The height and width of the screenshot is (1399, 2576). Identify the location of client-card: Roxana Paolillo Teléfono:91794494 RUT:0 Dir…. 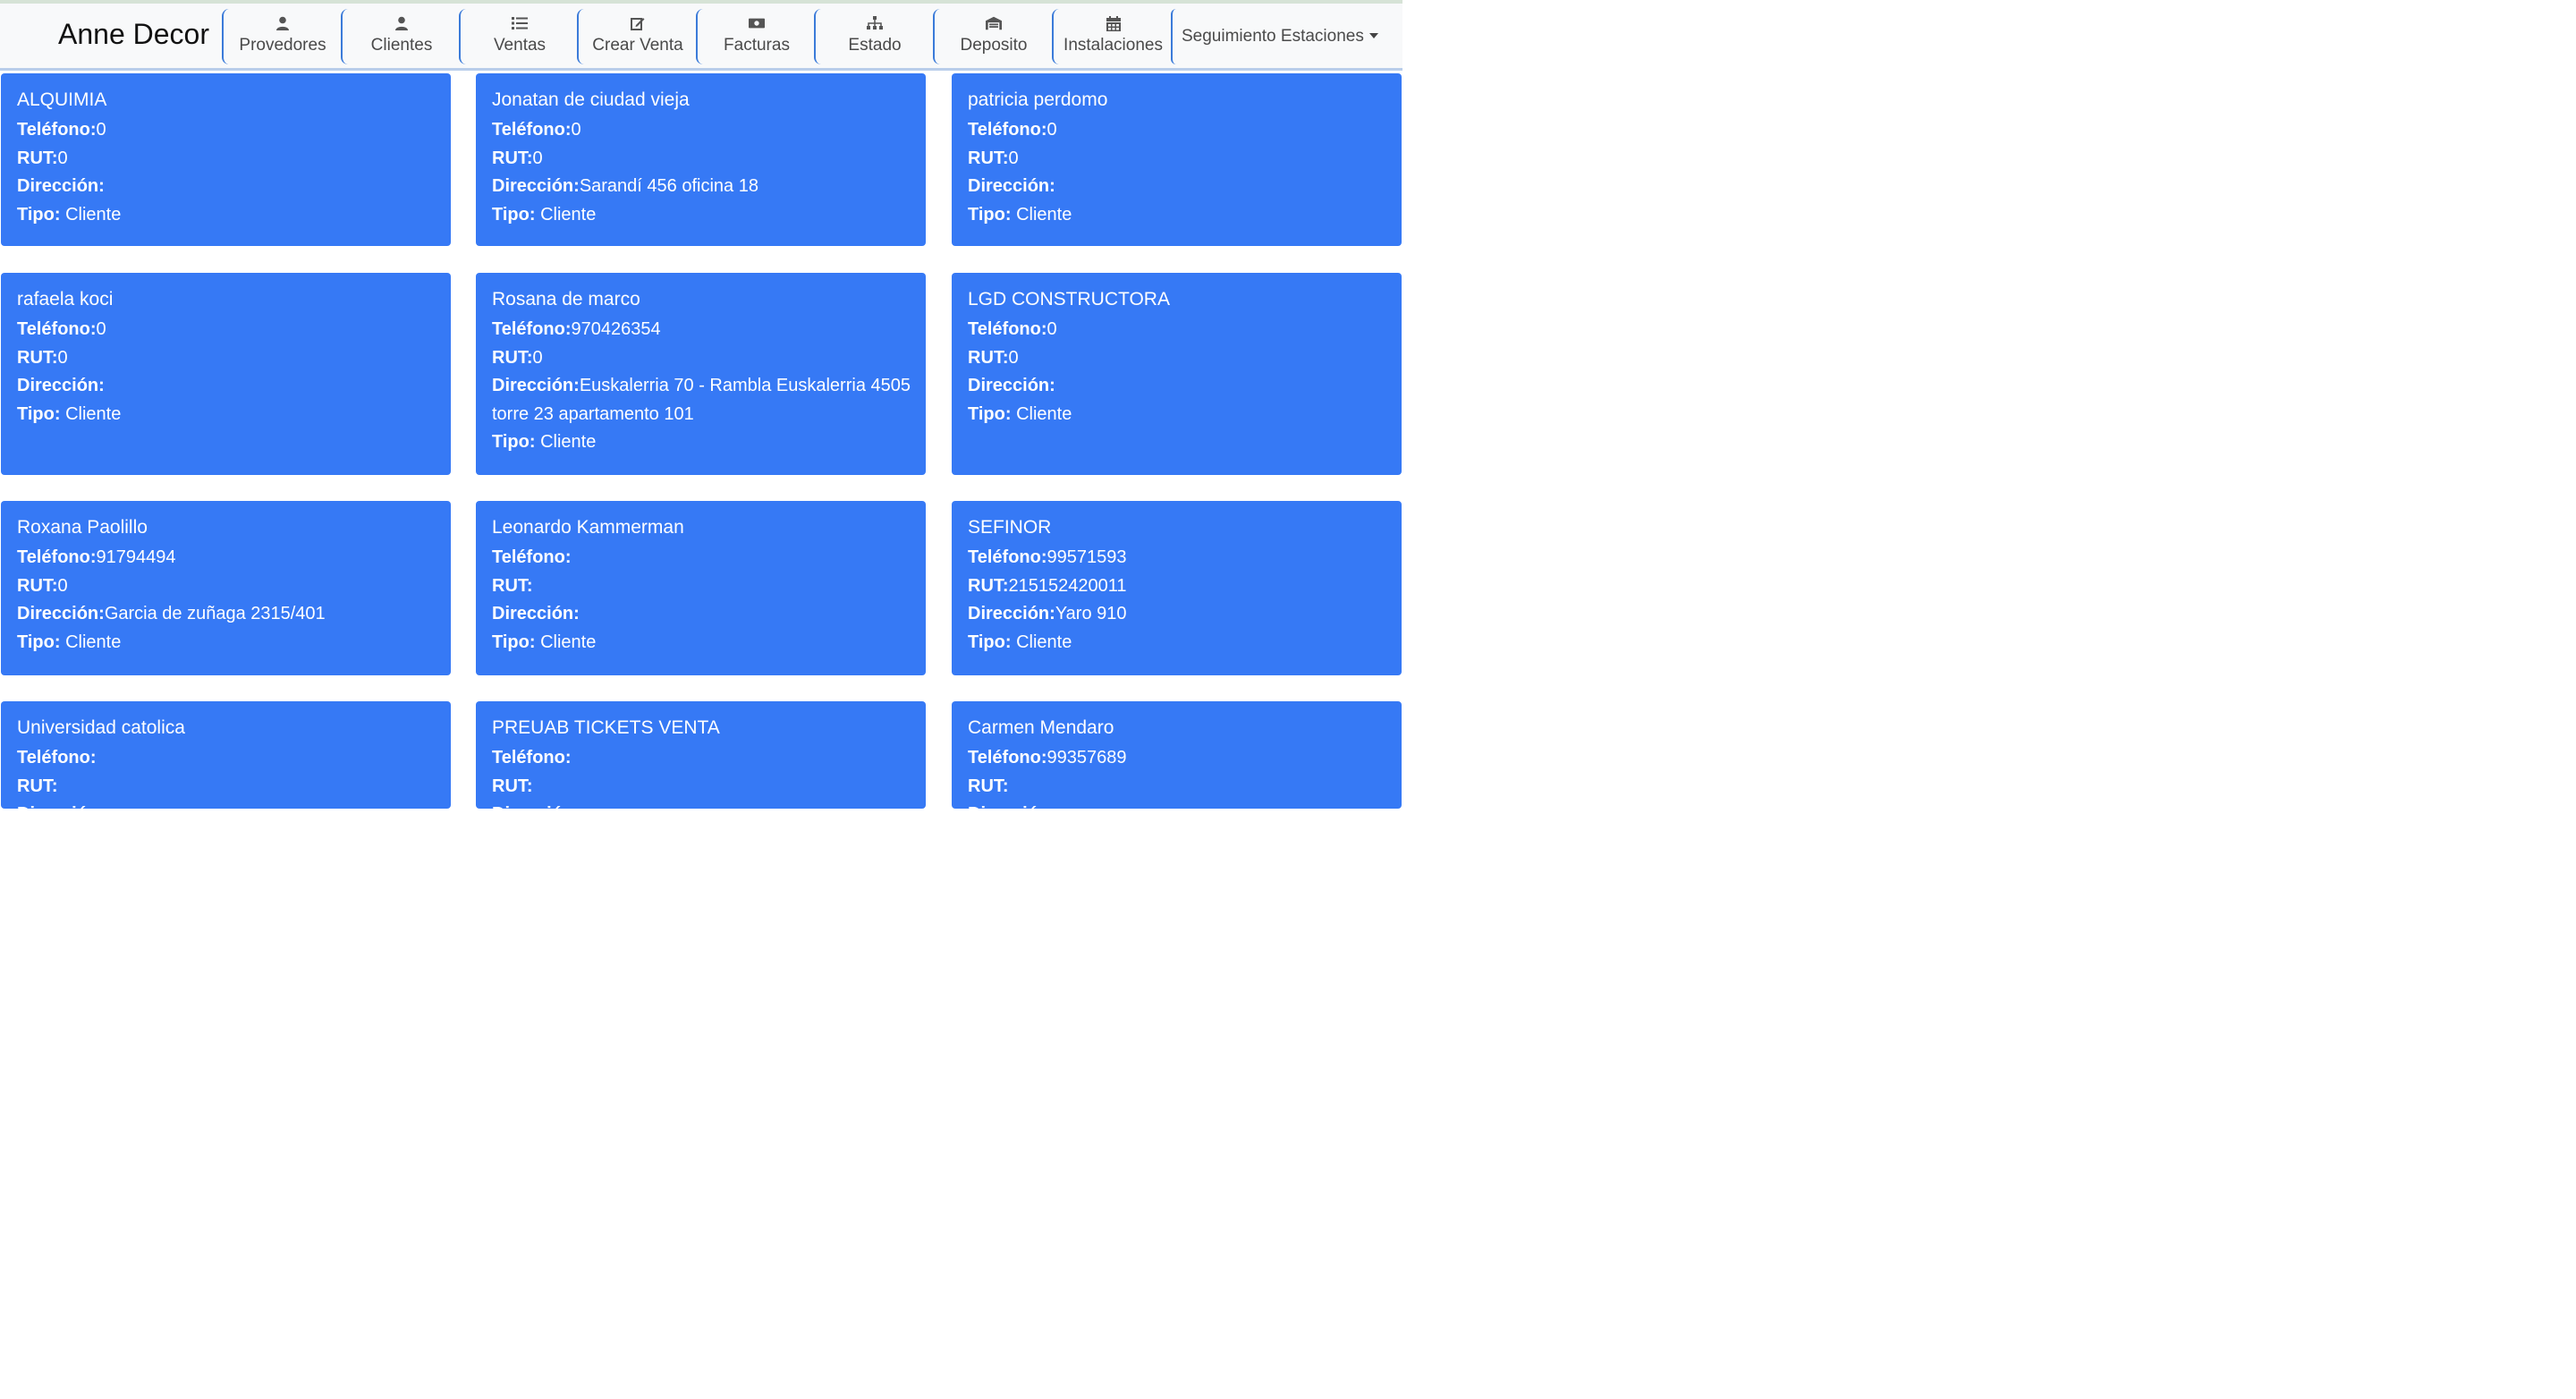
(226, 588).